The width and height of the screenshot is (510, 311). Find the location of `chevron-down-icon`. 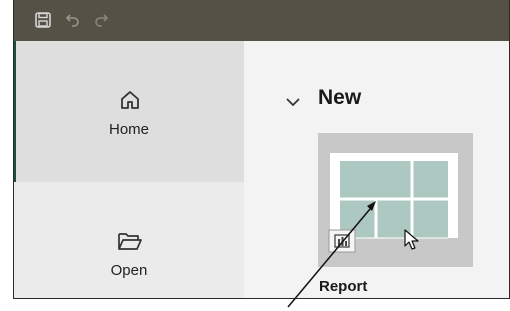

chevron-down-icon is located at coordinates (293, 102).